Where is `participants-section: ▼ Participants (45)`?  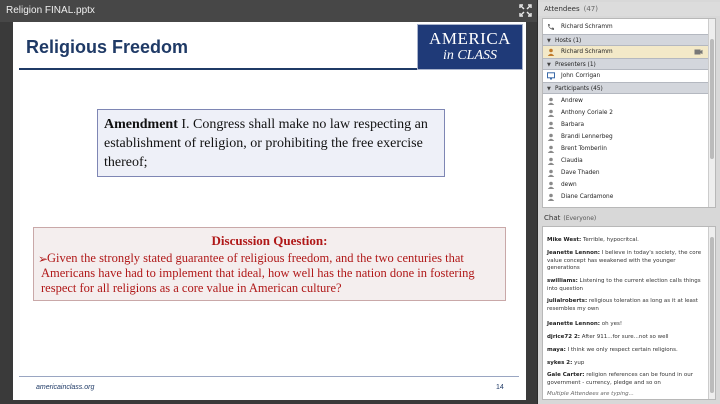 participants-section: ▼ Participants (45) is located at coordinates (626, 88).